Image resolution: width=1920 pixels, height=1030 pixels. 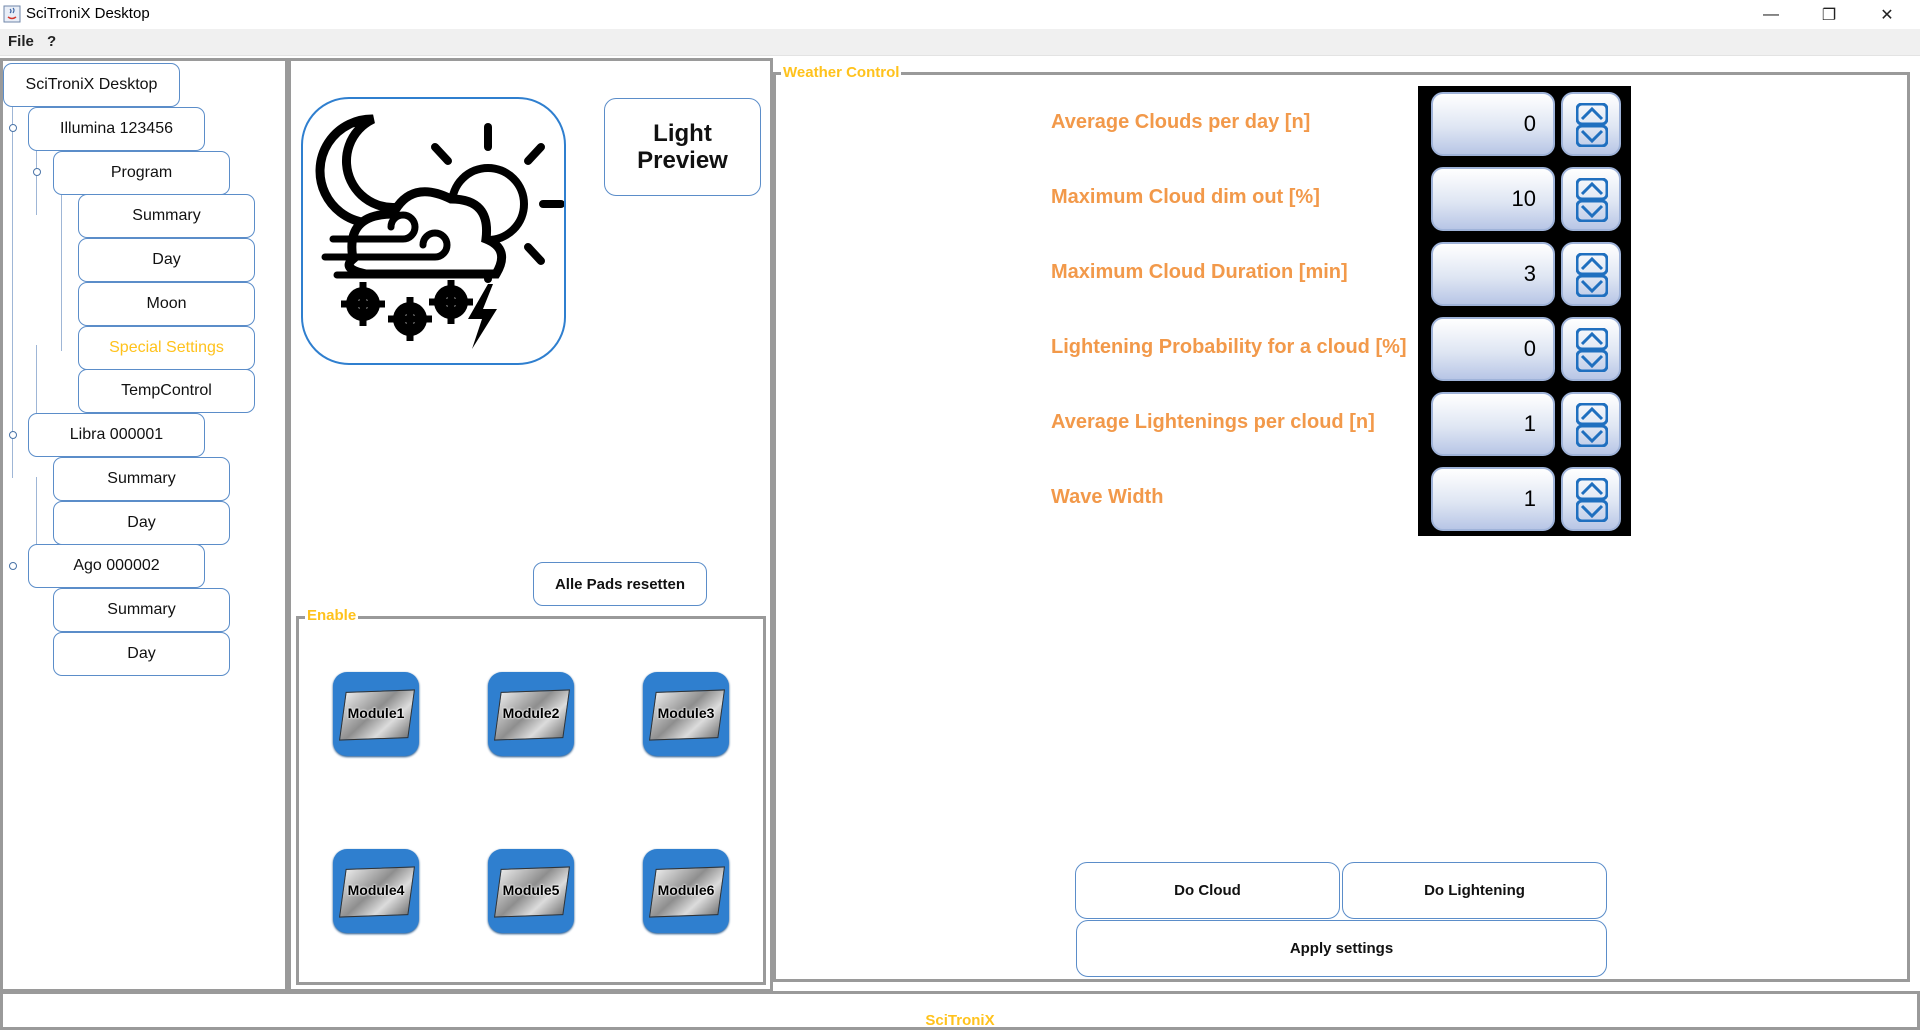 I want to click on menu-file: File, so click(x=21, y=41).